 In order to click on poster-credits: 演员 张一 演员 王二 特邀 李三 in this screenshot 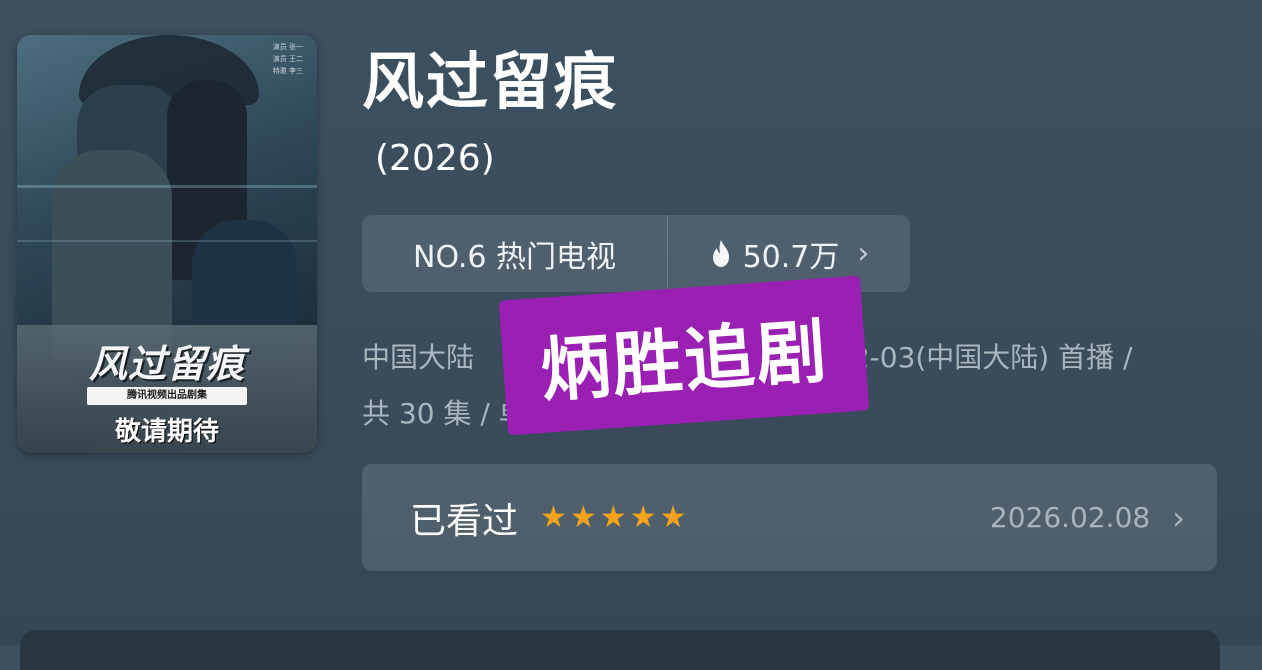, I will do `click(268, 59)`.